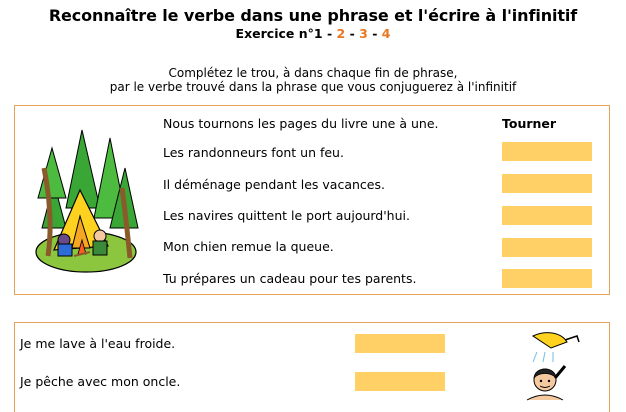 This screenshot has height=412, width=626. I want to click on sentence-3: Il déménage pendant les vacances., so click(274, 184).